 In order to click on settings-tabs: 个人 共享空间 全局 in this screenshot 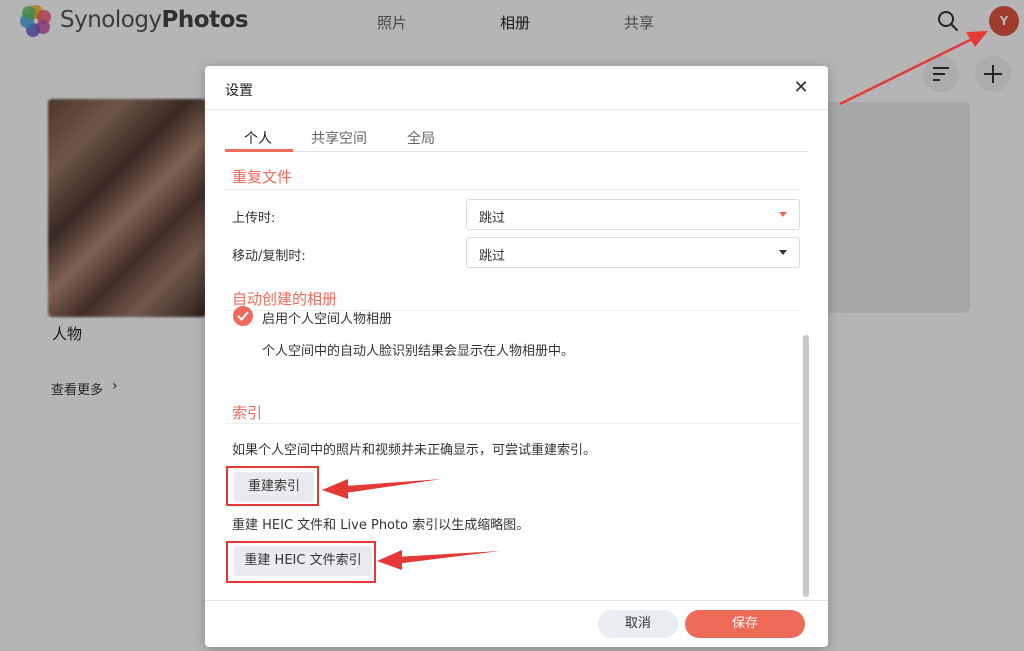, I will do `click(516, 140)`.